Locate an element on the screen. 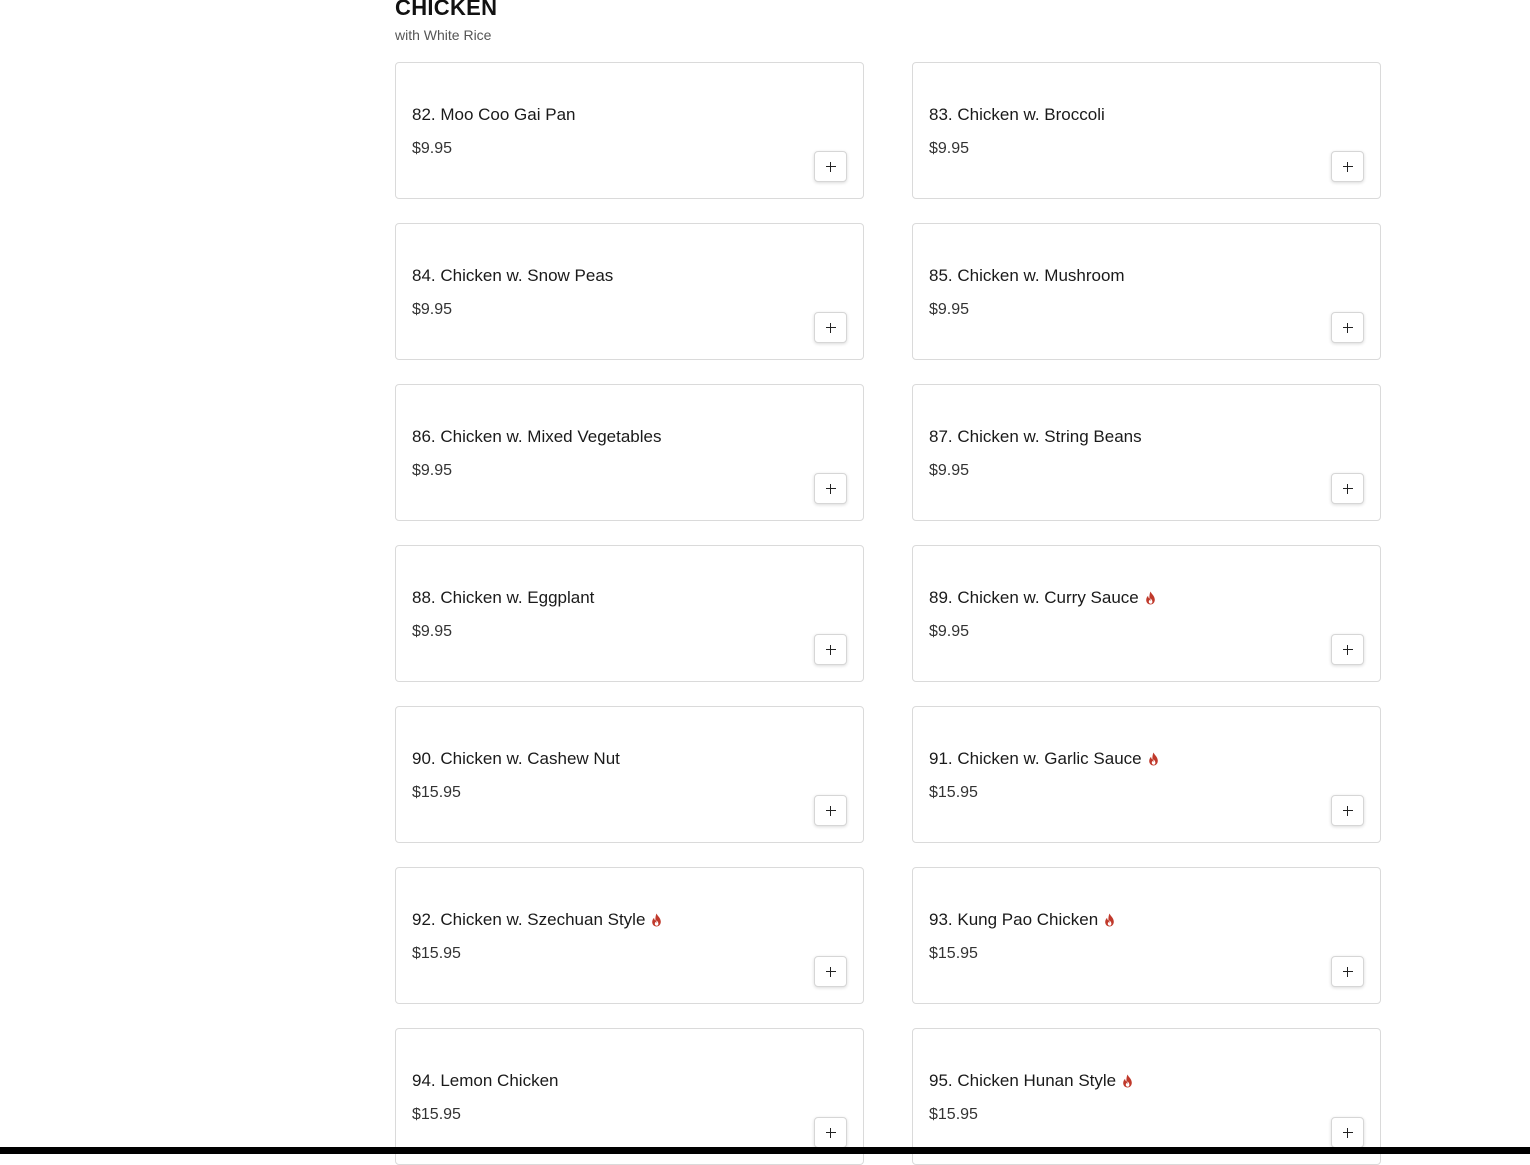  item-name-row: 95. Chicken Hunan Style is located at coordinates (1031, 1081).